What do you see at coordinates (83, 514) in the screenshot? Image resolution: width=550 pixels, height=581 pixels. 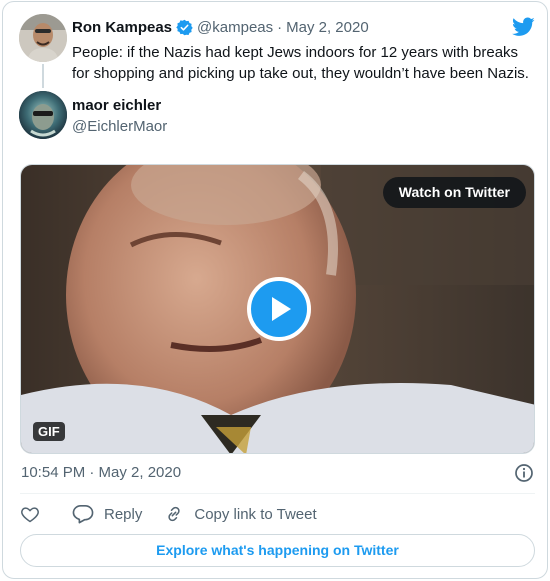 I see `reply-icon` at bounding box center [83, 514].